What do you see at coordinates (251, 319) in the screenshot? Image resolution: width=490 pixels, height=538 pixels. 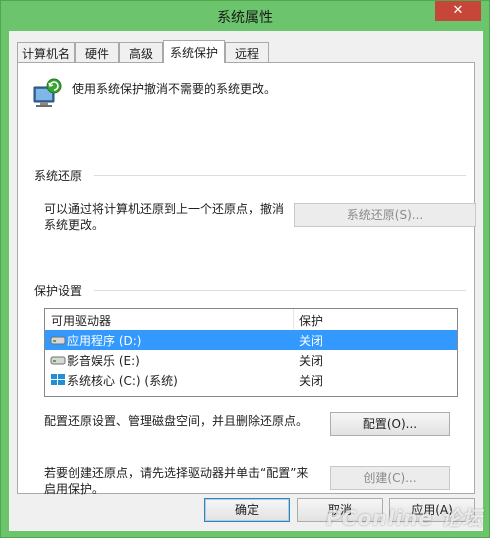 I see `list-header: 可用驱动器 保护` at bounding box center [251, 319].